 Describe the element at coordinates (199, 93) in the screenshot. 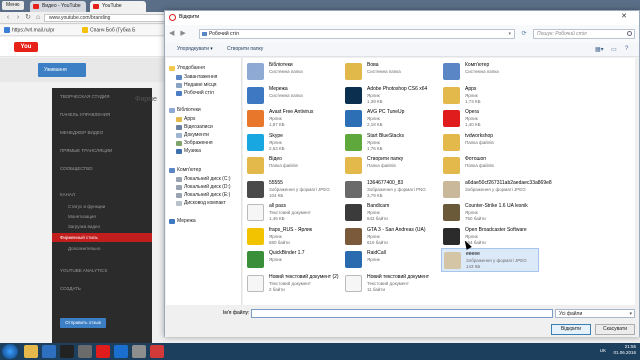

I see `nav-item-desktop: Робочий стіл` at that location.